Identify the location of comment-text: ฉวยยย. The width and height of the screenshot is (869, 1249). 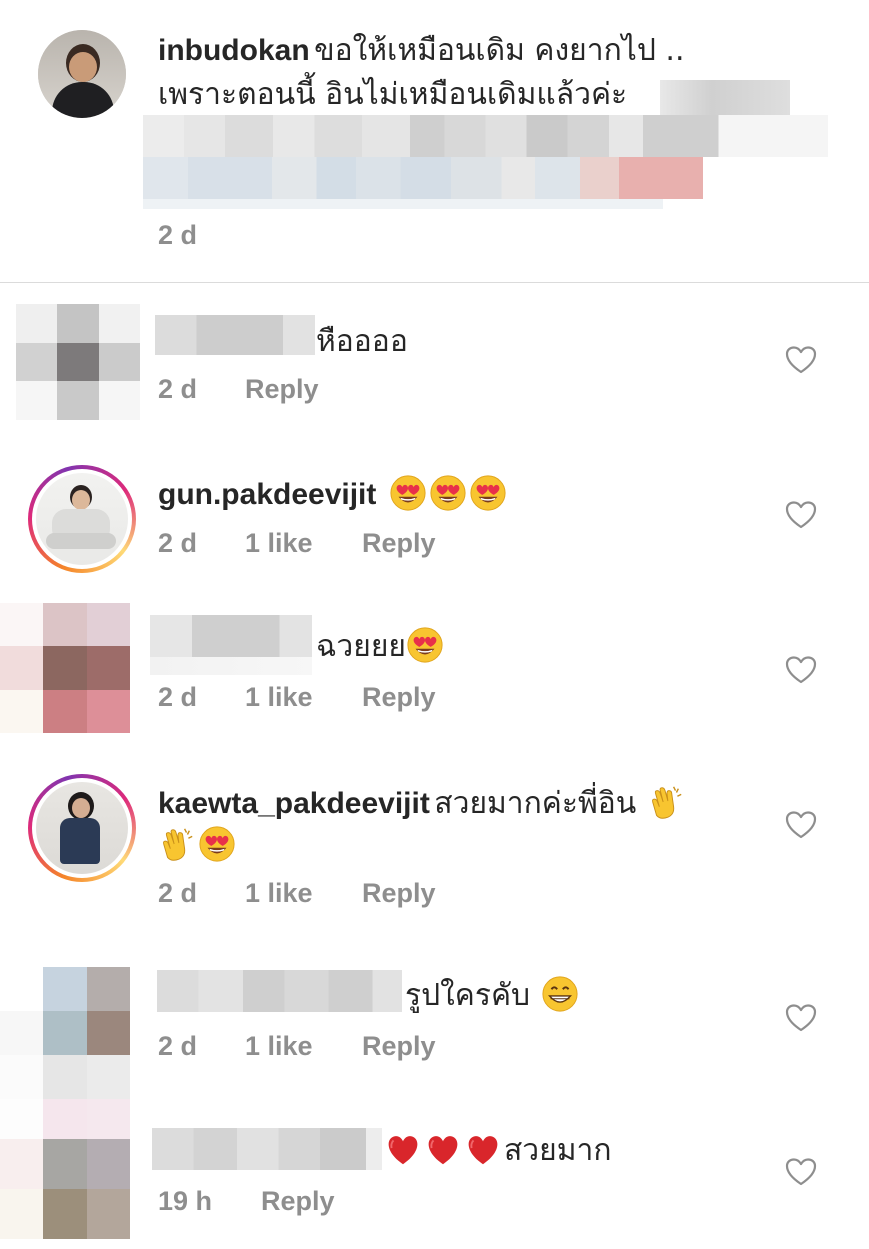
(361, 646).